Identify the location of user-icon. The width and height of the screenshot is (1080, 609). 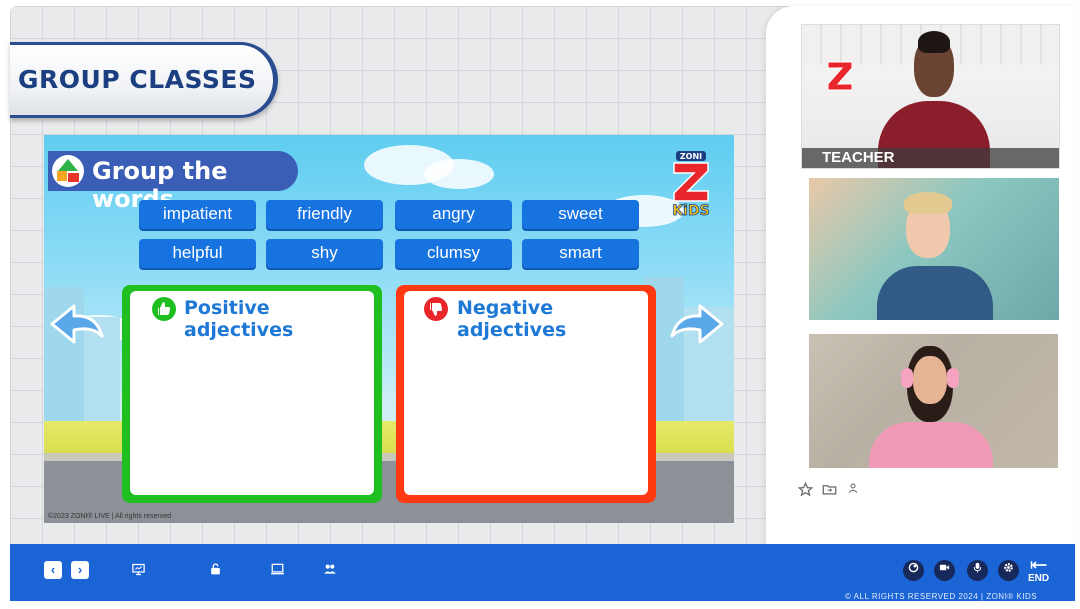
(853, 489).